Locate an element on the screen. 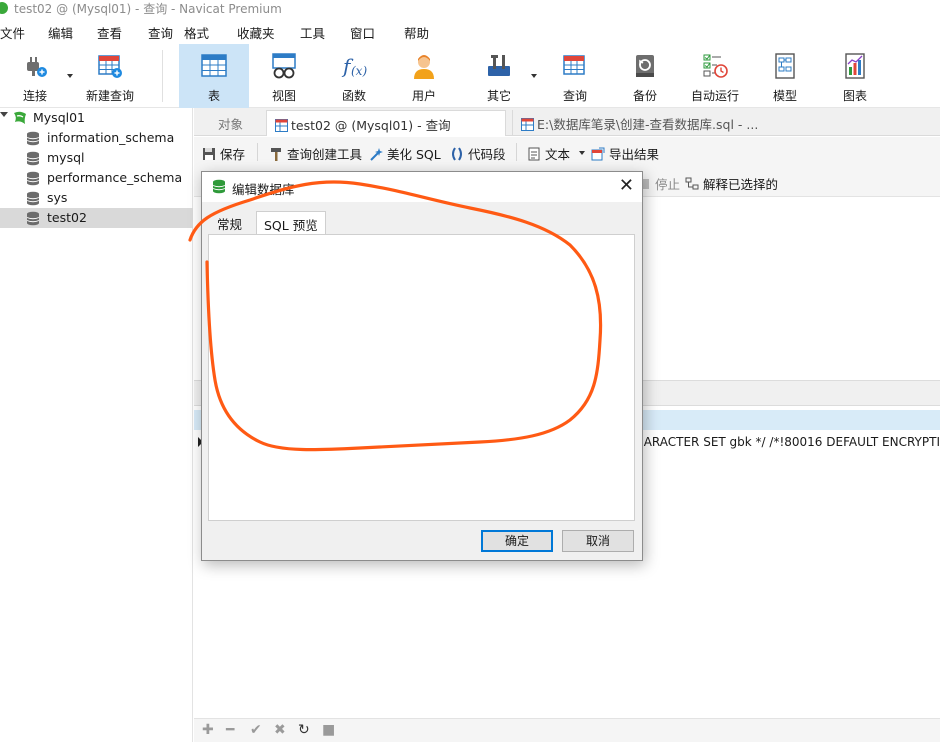  fx-icon: f (x) is located at coordinates (354, 66).